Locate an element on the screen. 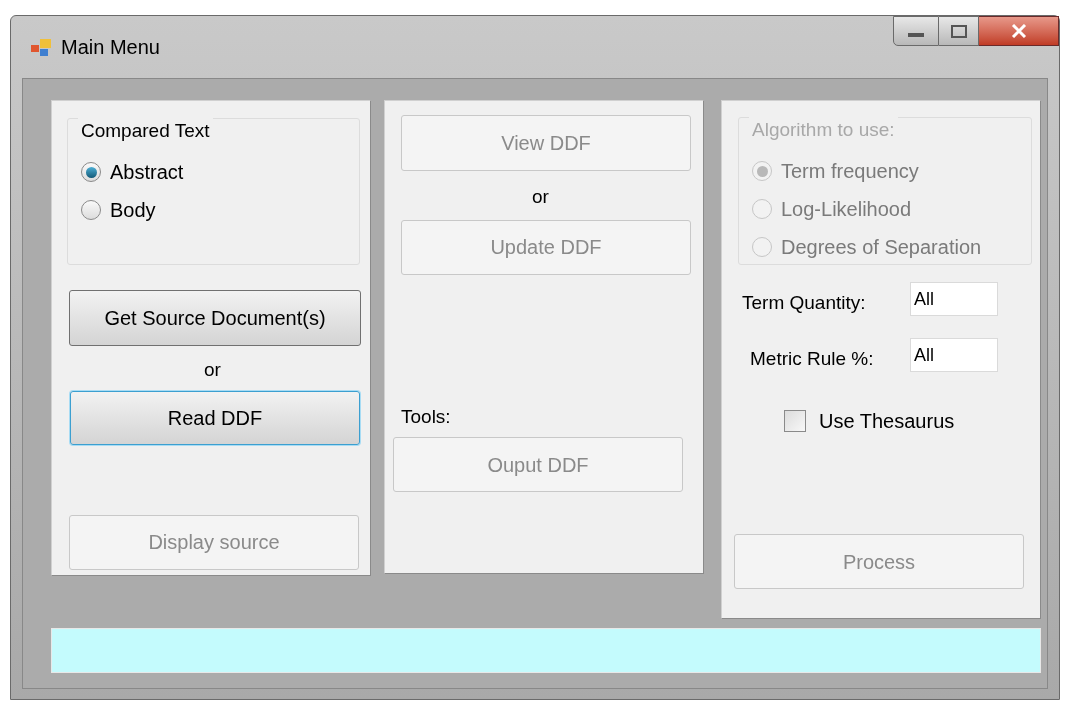 The width and height of the screenshot is (1065, 705). checkbox-label: Use Thesaurus is located at coordinates (887, 421).